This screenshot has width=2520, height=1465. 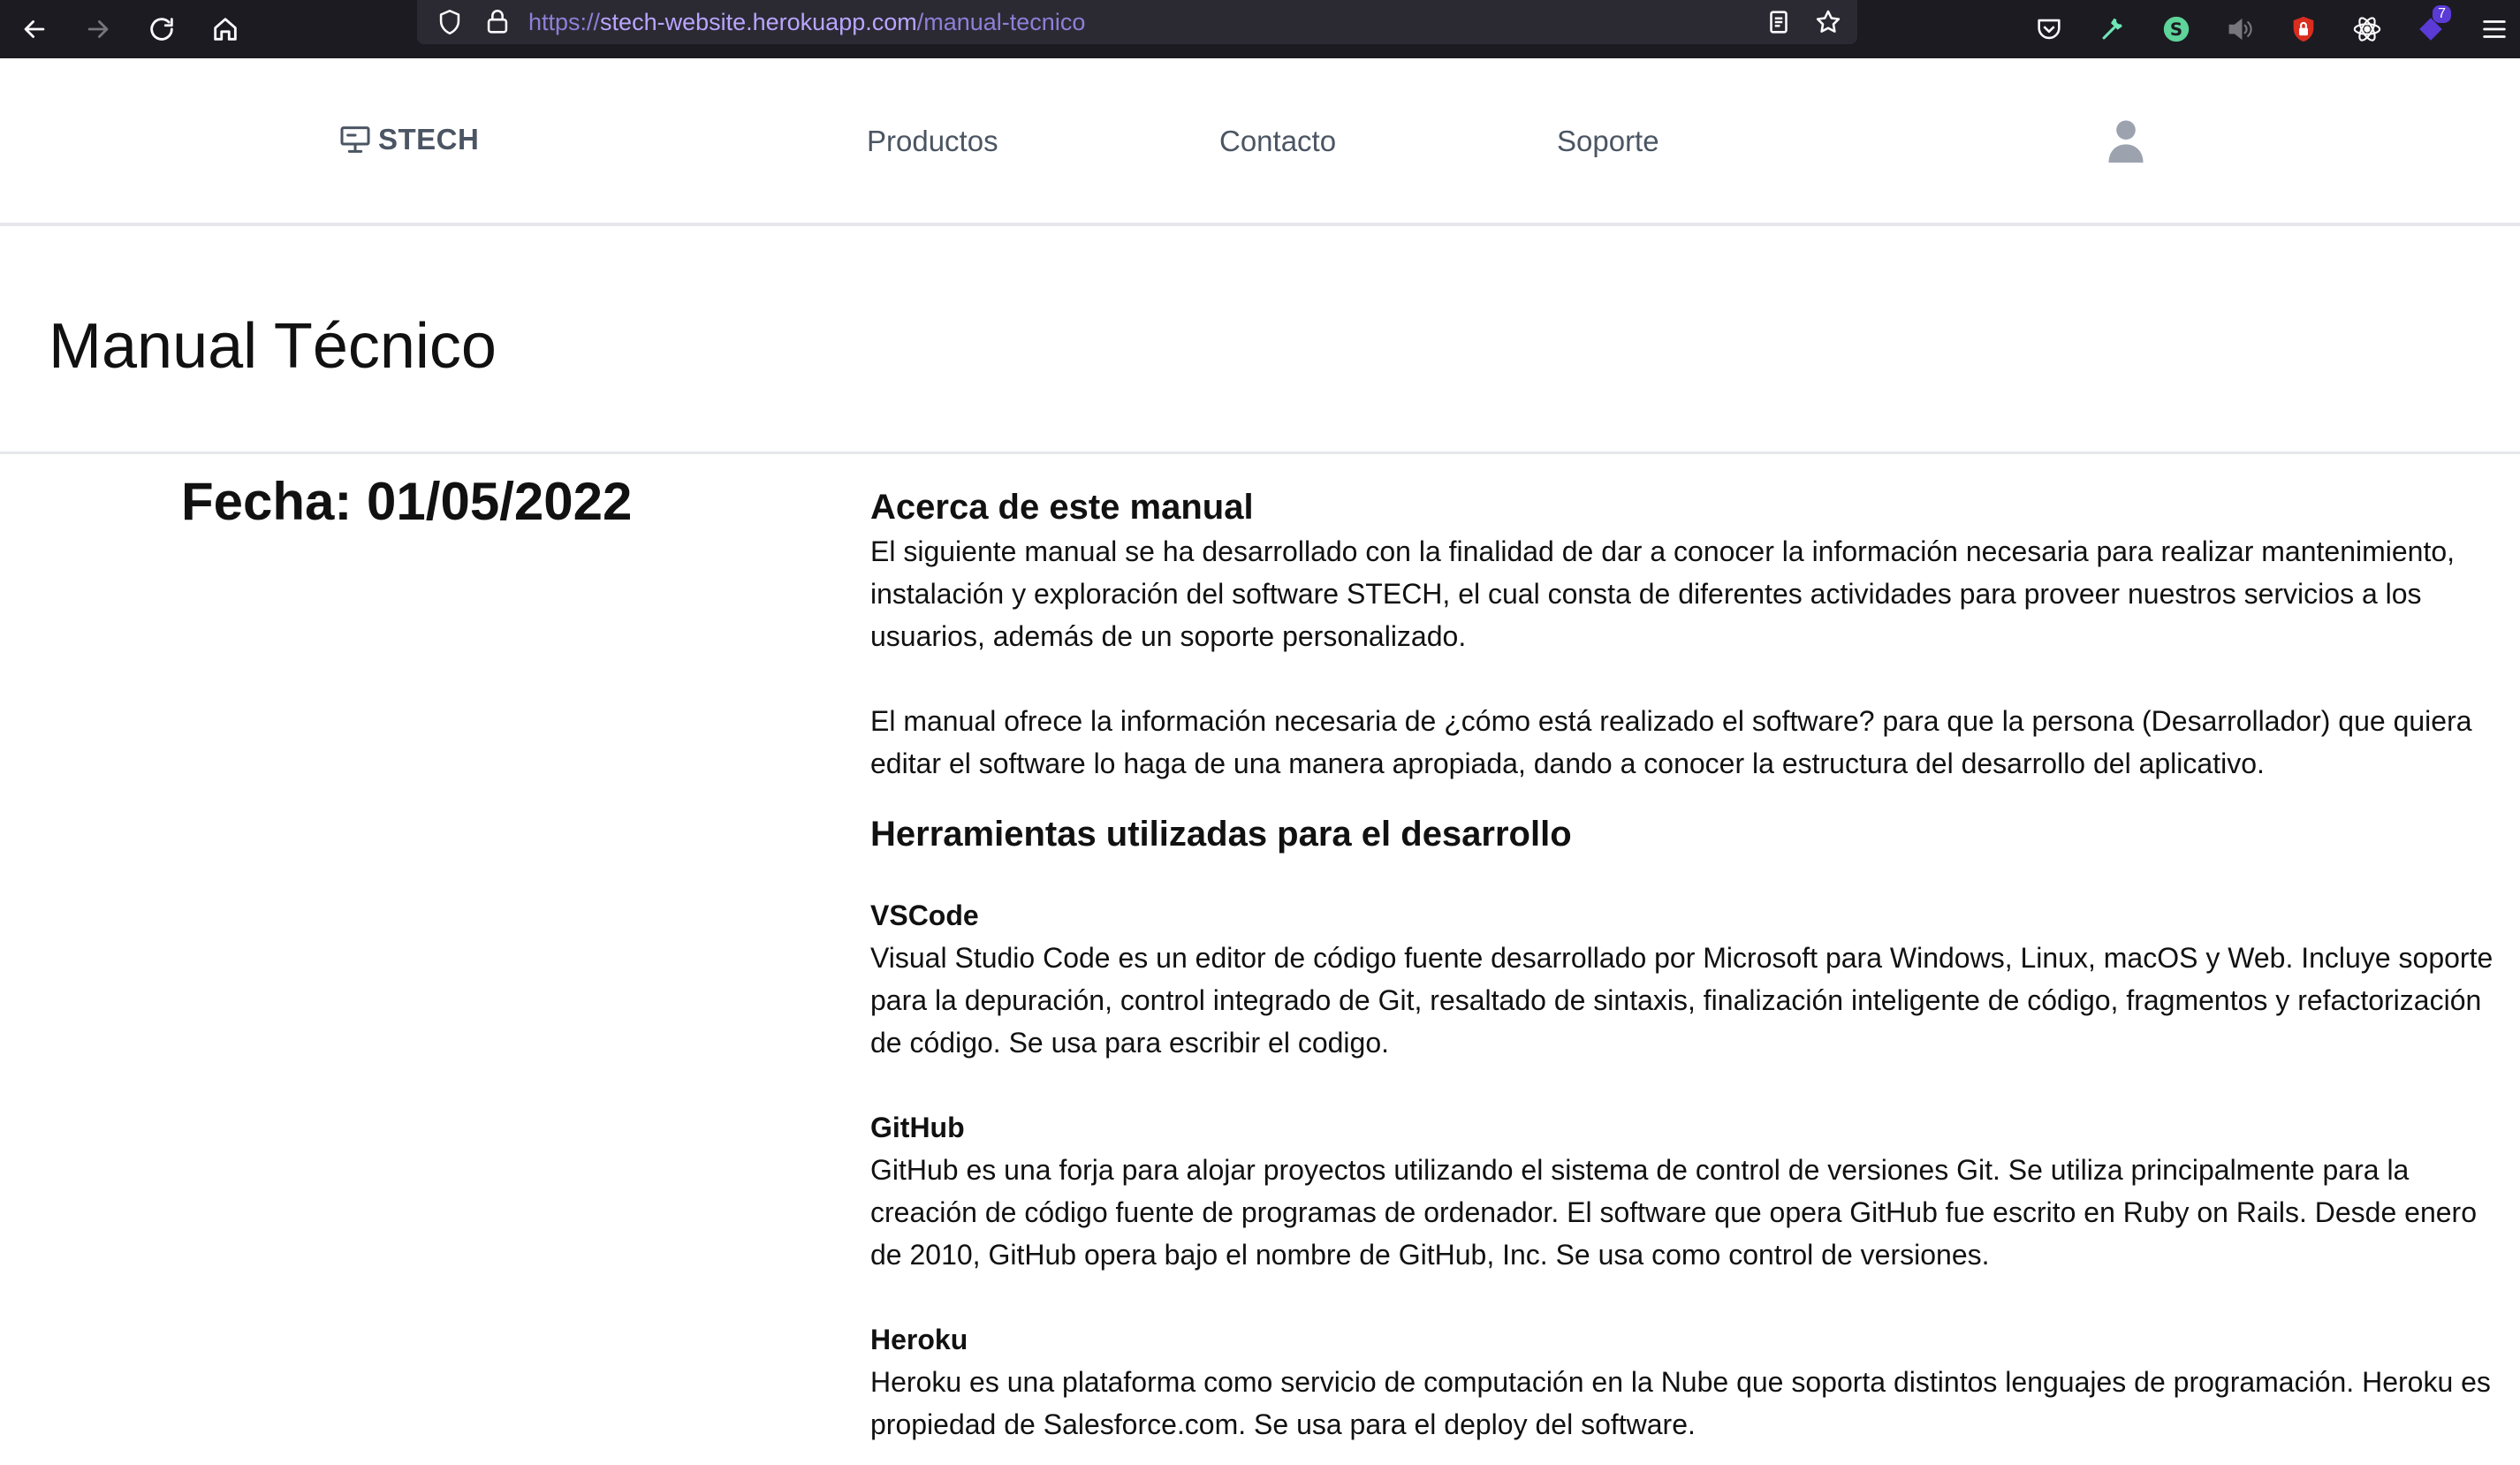 I want to click on home-icon, so click(x=225, y=29).